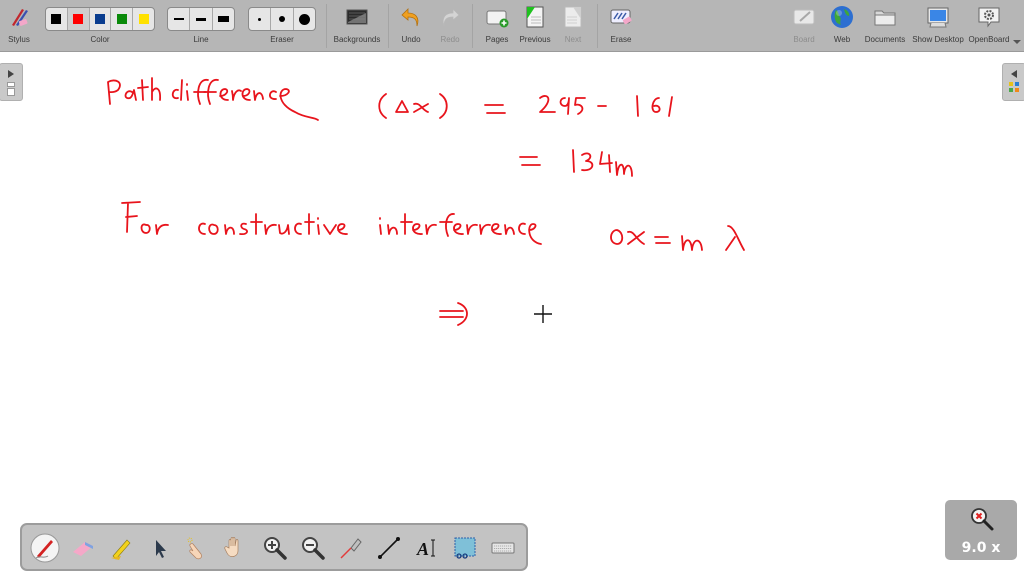 The width and height of the screenshot is (1024, 576). I want to click on zoom-indicator: 9.0 x, so click(981, 530).